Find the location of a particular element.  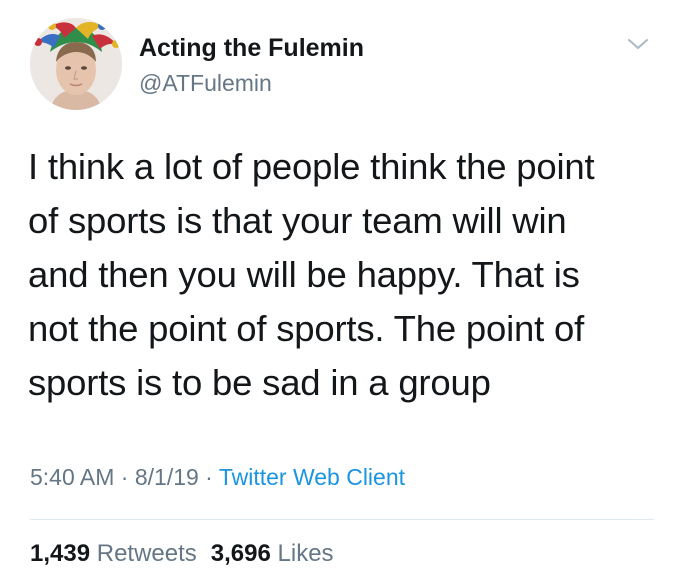

tweet-text-line: sports is to be sad in a group is located at coordinates (259, 382).